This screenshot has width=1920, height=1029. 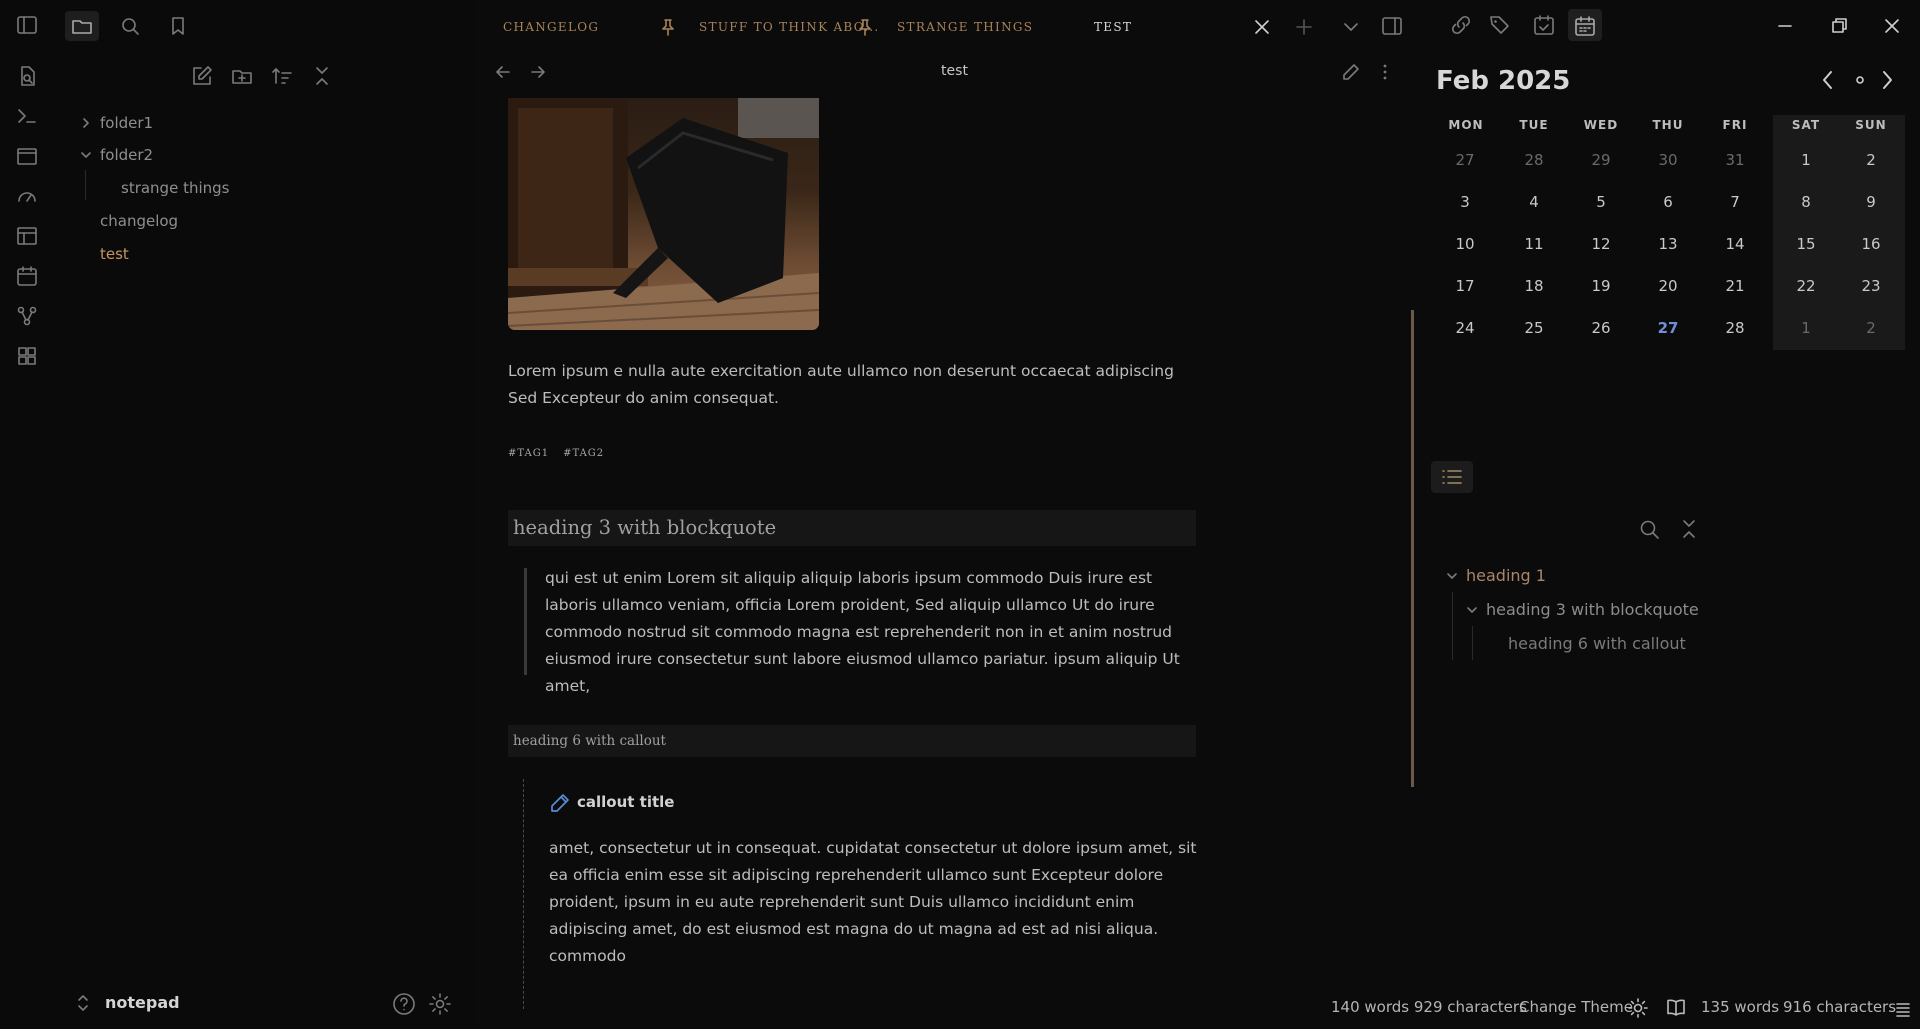 I want to click on calendar-day: 15, so click(x=1806, y=244).